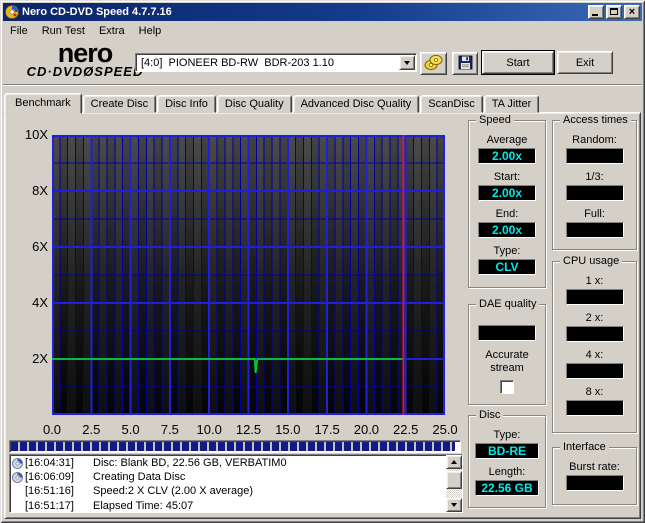  What do you see at coordinates (594, 483) in the screenshot?
I see `interface-value-burst-rate` at bounding box center [594, 483].